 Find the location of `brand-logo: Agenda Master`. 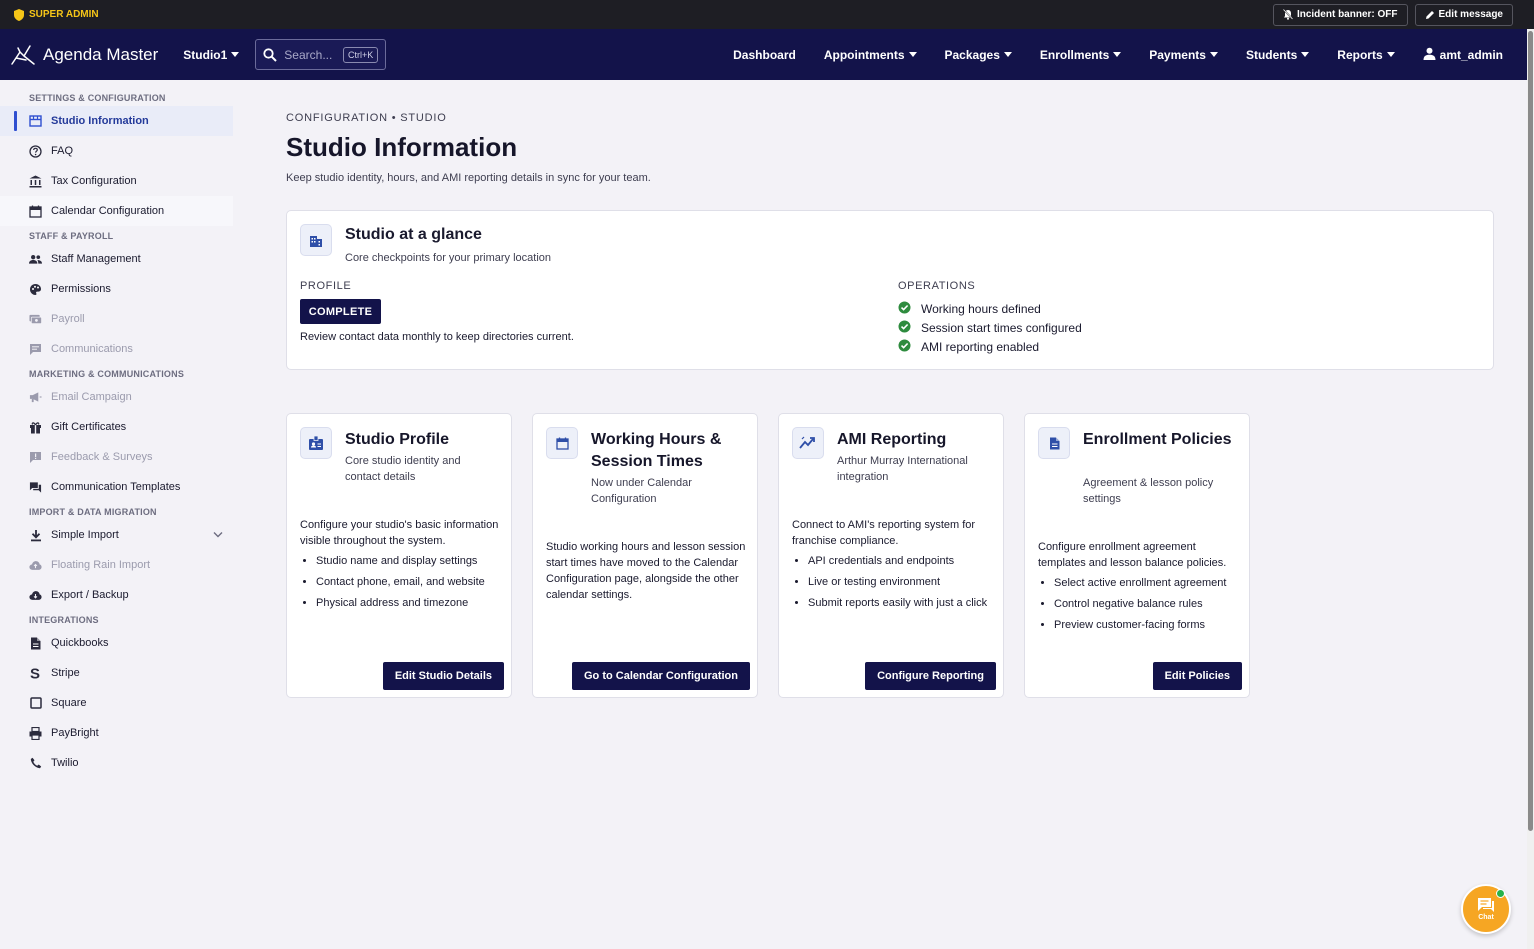

brand-logo: Agenda Master is located at coordinates (84, 55).